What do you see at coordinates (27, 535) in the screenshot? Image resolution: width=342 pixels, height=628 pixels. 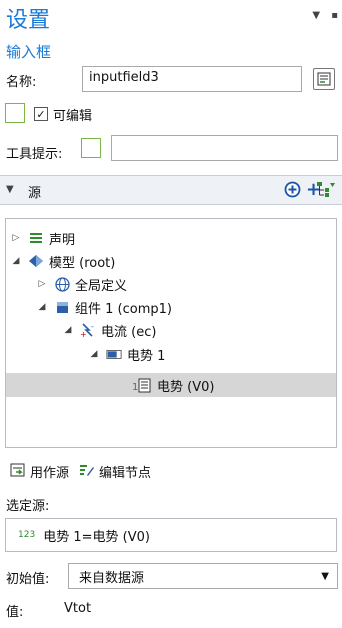 I see `number-badge-icon: 123` at bounding box center [27, 535].